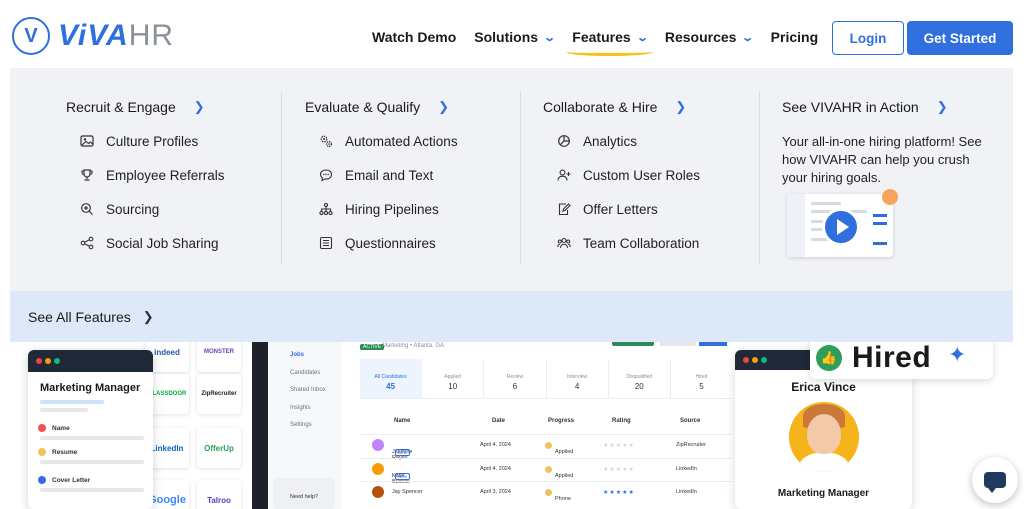  I want to click on login-button: Login, so click(868, 38).